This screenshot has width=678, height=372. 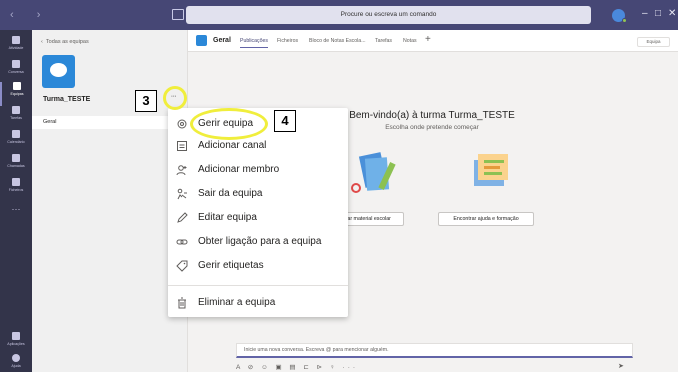 I want to click on menu-item-label: Adicionar canal, so click(x=232, y=145).